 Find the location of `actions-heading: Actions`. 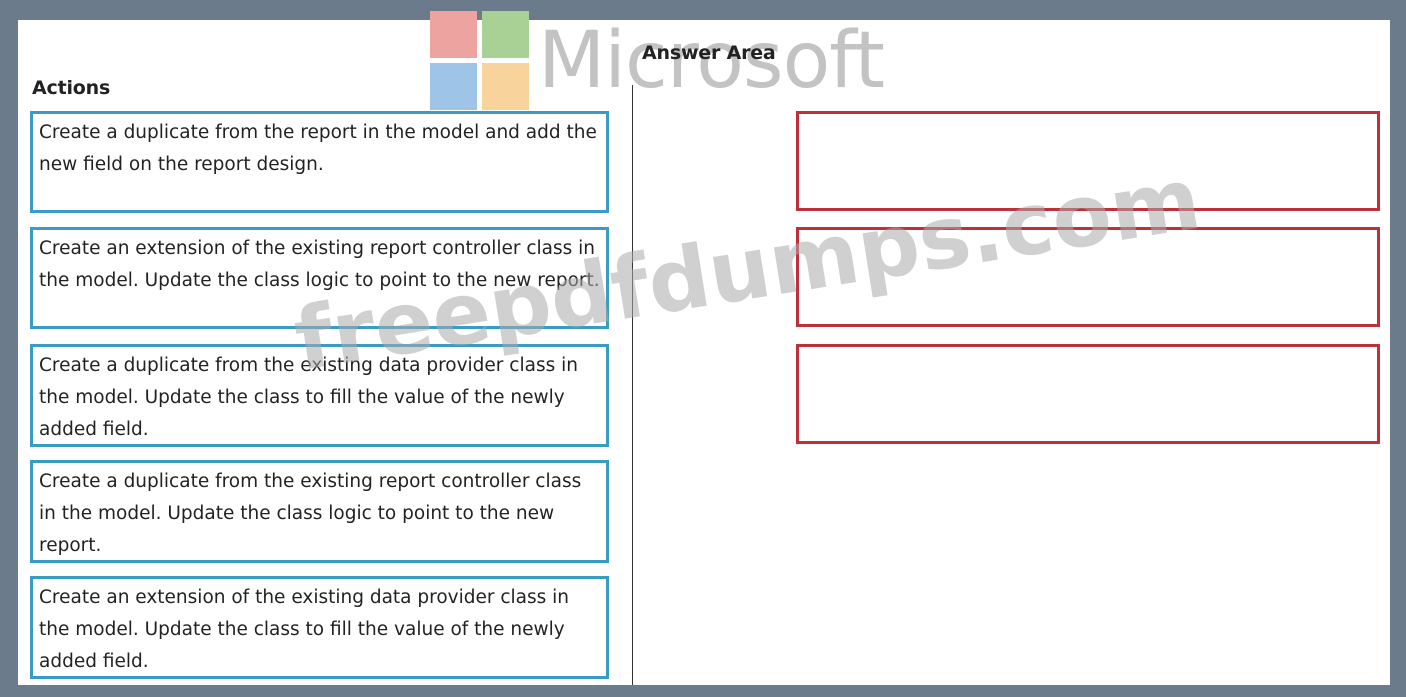

actions-heading: Actions is located at coordinates (71, 88).